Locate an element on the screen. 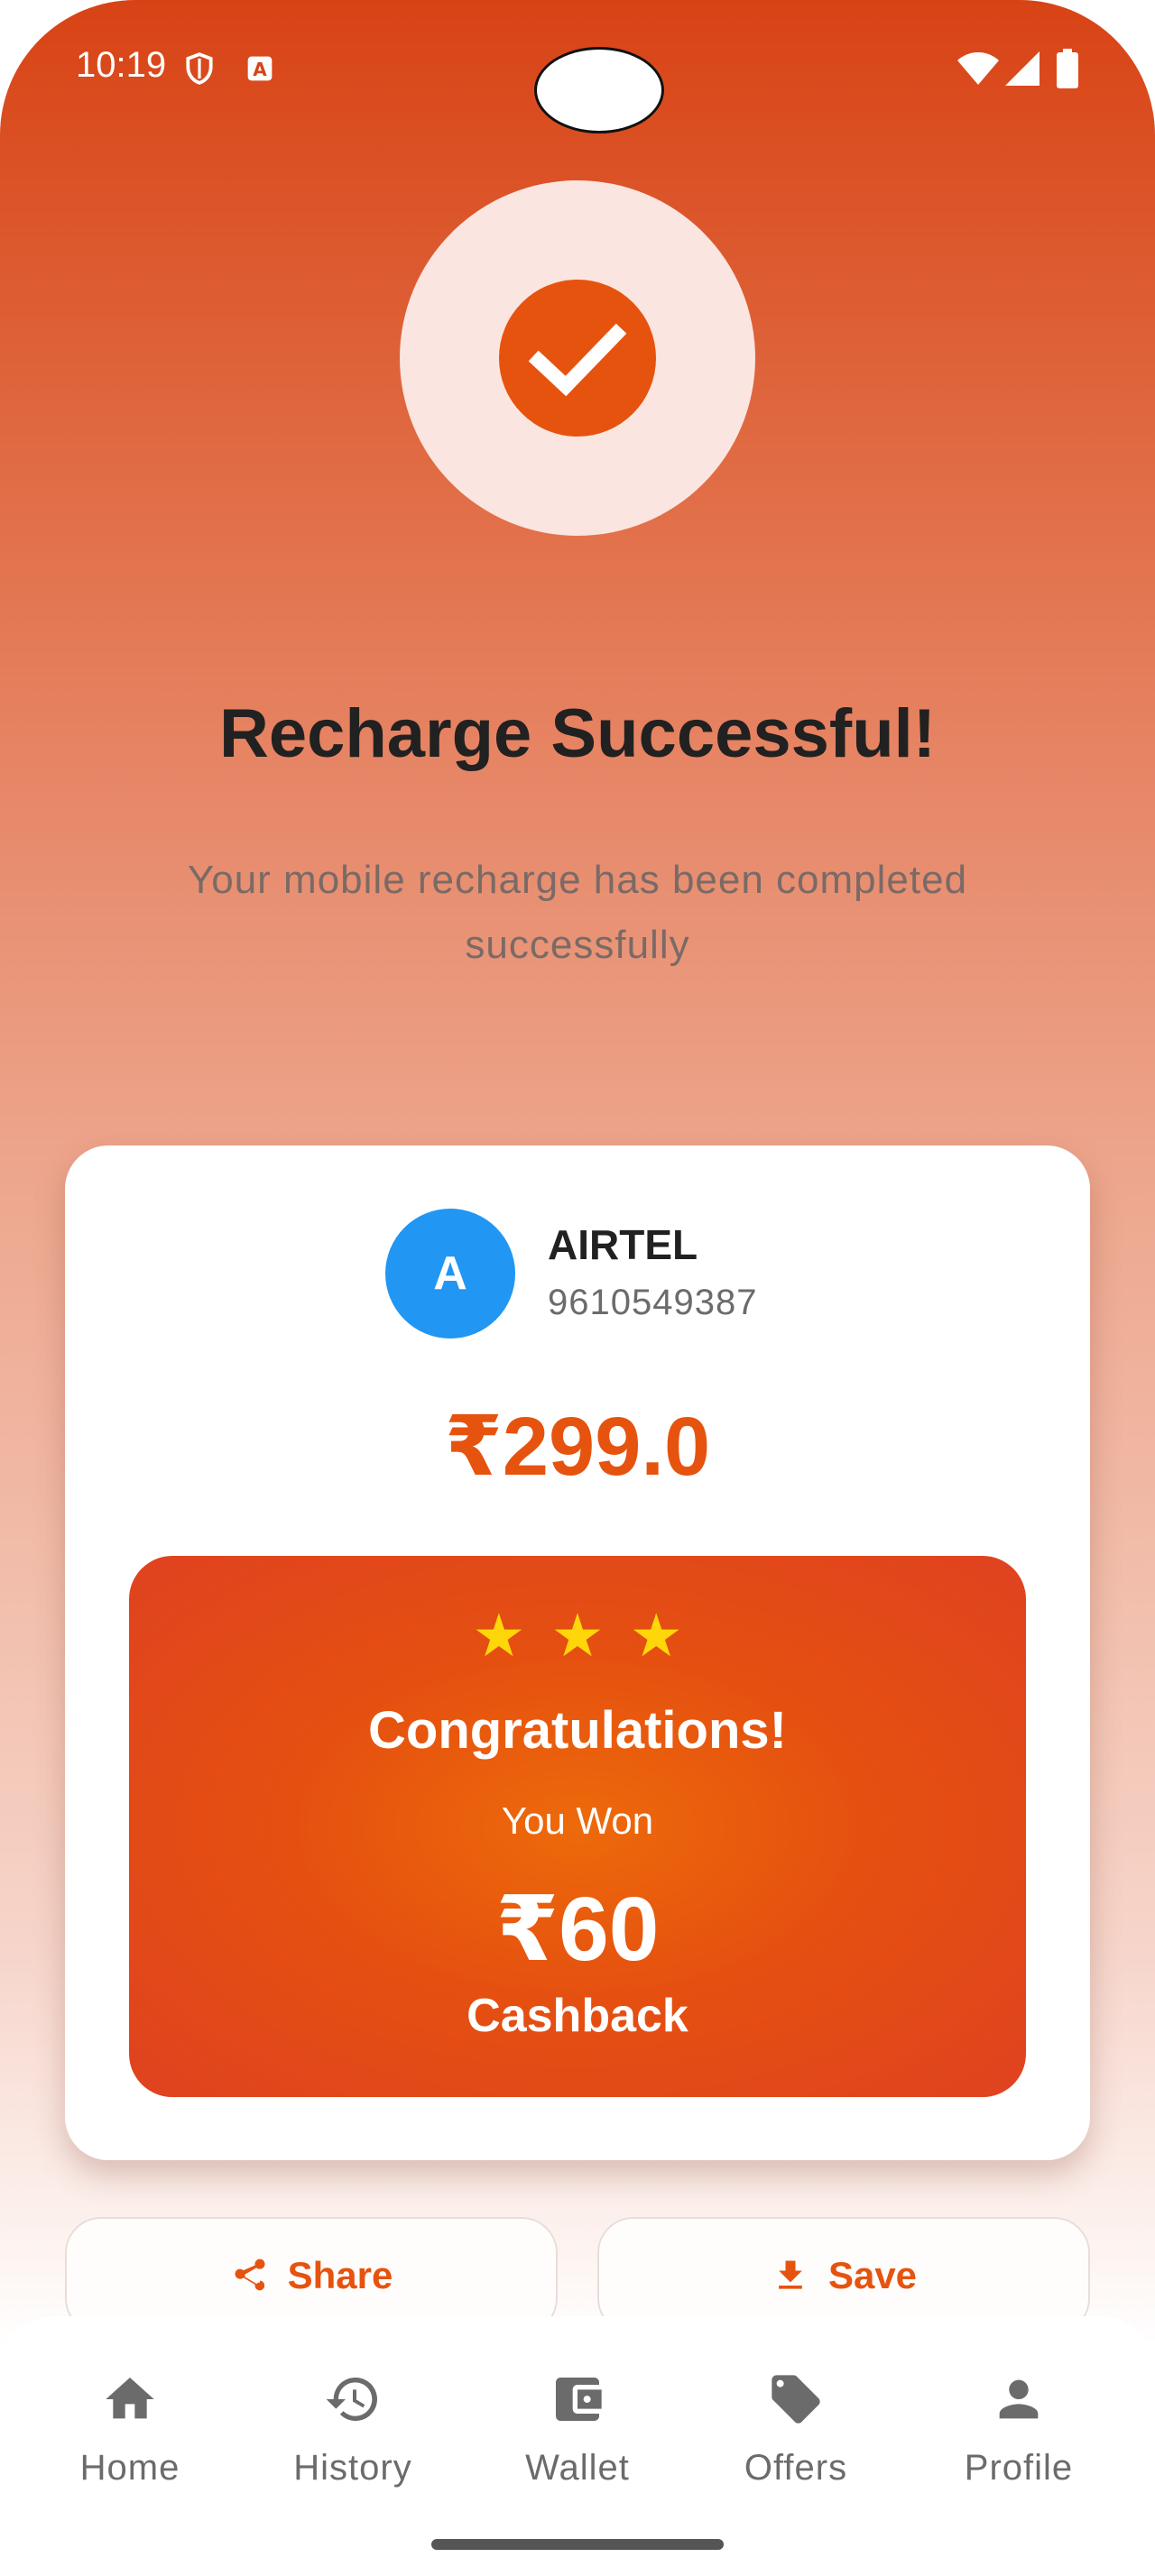 This screenshot has height=2576, width=1155. check-icon is located at coordinates (577, 360).